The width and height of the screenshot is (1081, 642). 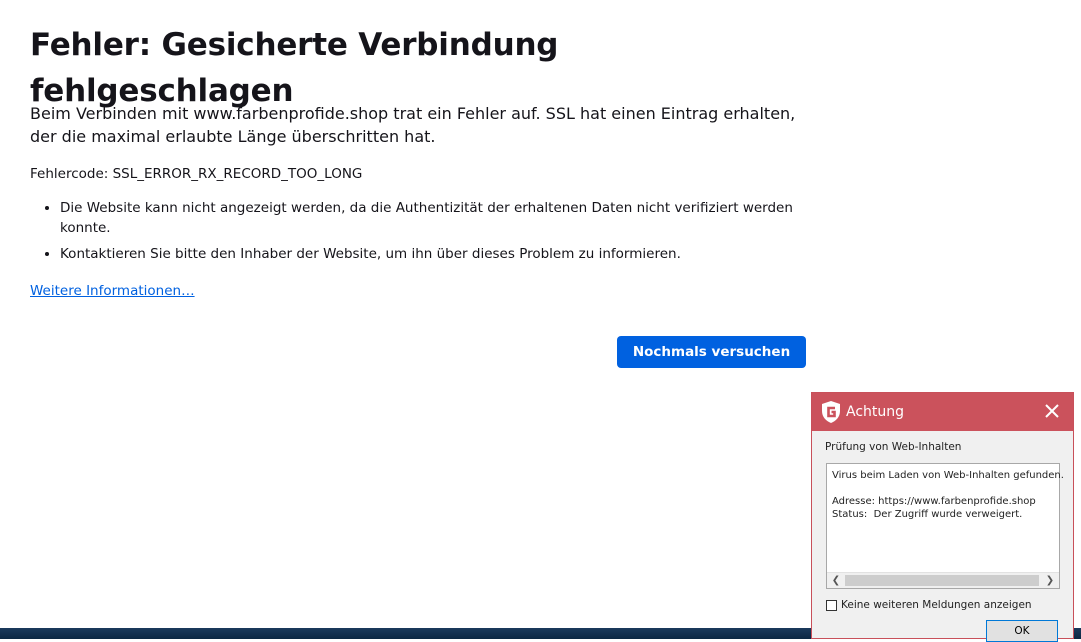 What do you see at coordinates (1052, 411) in the screenshot?
I see `close-icon` at bounding box center [1052, 411].